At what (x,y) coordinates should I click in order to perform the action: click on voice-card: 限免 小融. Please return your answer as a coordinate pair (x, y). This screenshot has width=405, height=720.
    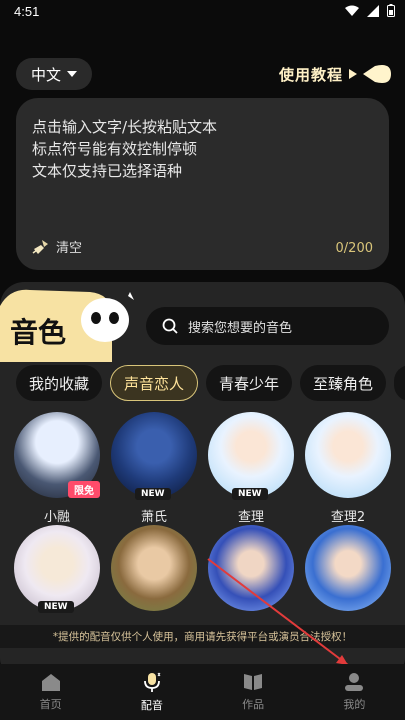
    Looking at the image, I should click on (57, 468).